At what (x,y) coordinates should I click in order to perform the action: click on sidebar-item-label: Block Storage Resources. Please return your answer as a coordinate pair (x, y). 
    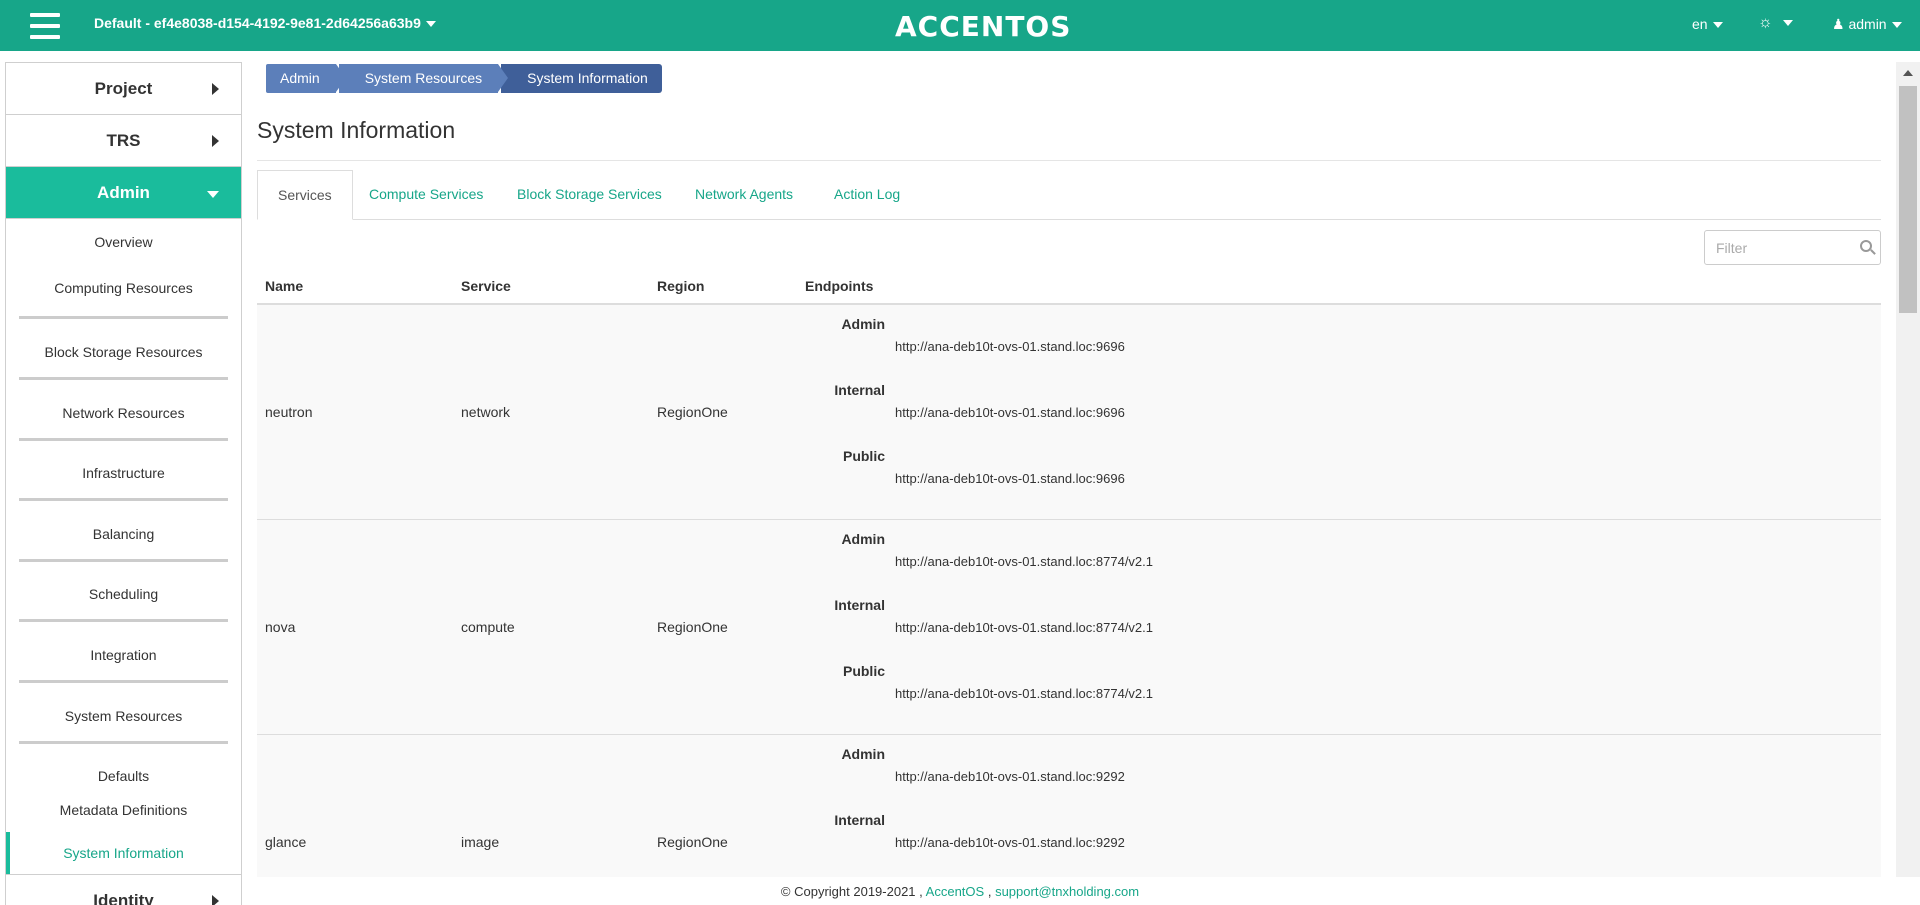
    Looking at the image, I should click on (123, 352).